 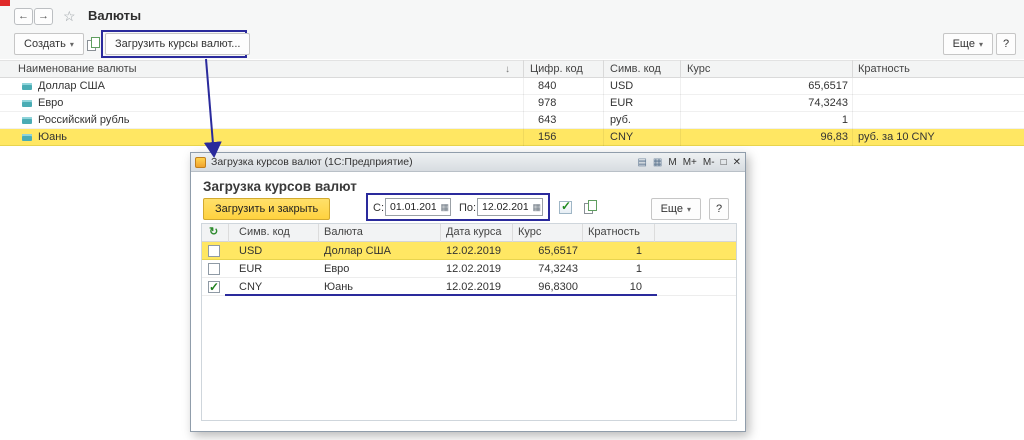 What do you see at coordinates (49, 44) in the screenshot?
I see `create-button: Создать ▾` at bounding box center [49, 44].